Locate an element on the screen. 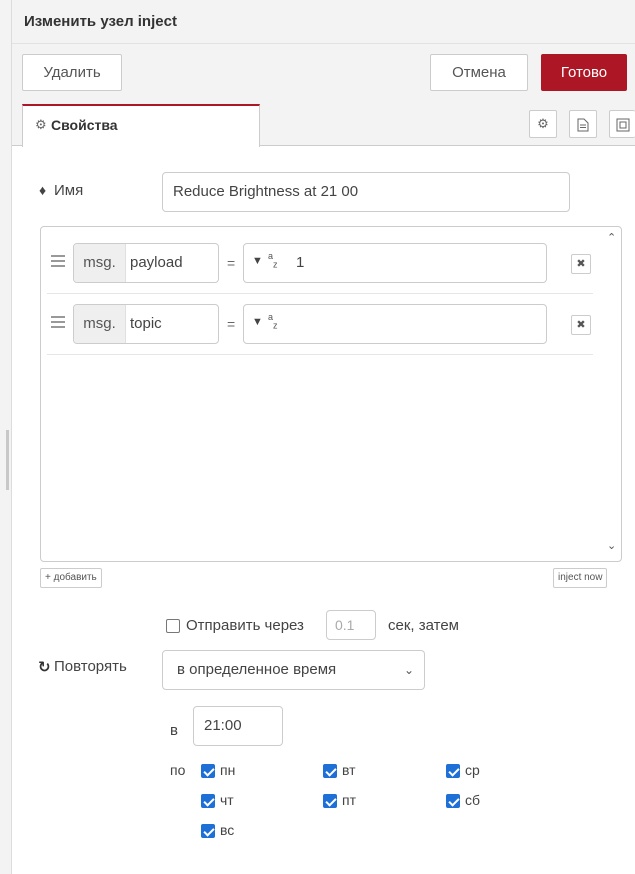  inject-once-delay-input: 0.1 is located at coordinates (351, 625).